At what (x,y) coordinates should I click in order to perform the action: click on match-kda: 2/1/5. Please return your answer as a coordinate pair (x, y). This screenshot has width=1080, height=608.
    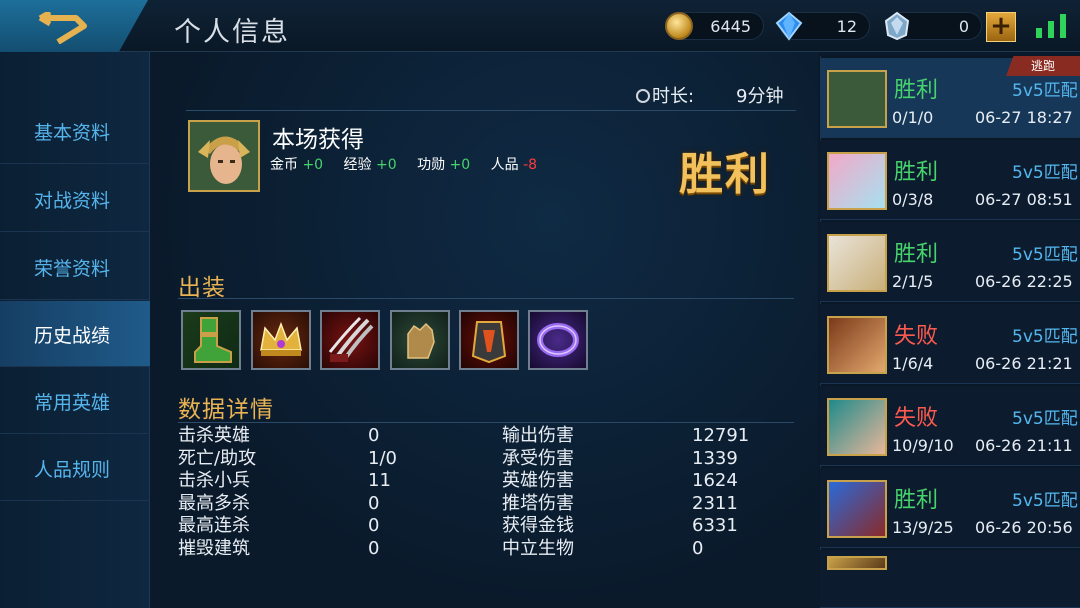
    Looking at the image, I should click on (913, 281).